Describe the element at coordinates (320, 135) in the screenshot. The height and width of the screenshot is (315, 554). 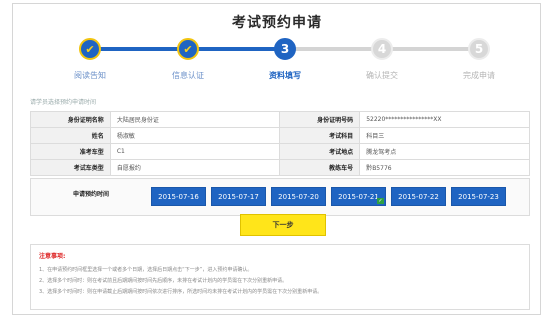
I see `subject-label: 考试科目` at that location.